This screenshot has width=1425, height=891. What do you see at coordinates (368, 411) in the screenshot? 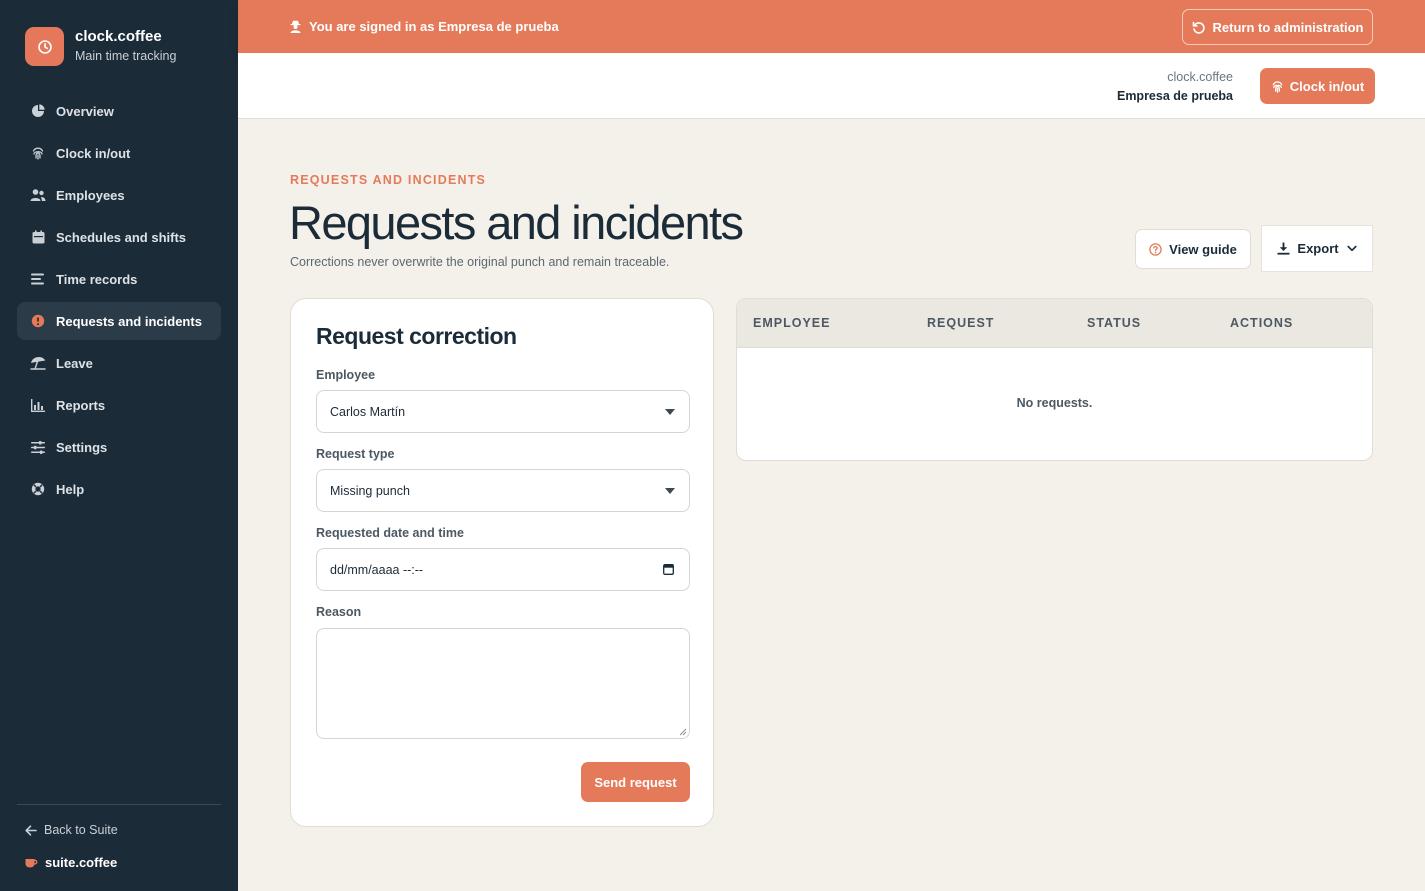
I see `employee-select-value: Carlos Martín` at bounding box center [368, 411].